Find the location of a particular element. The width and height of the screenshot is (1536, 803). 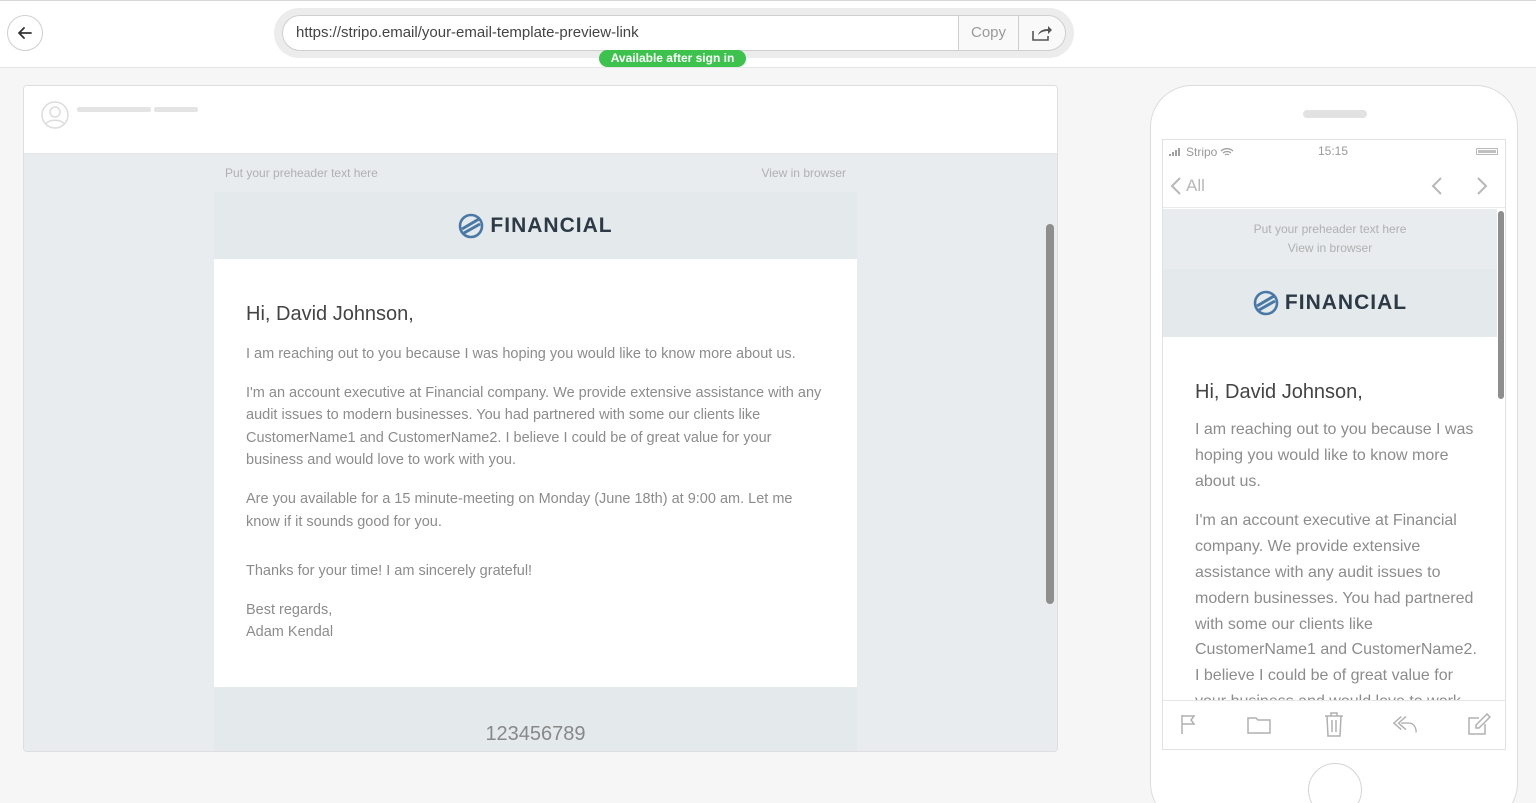

back-to-all-button: All is located at coordinates (1187, 186).